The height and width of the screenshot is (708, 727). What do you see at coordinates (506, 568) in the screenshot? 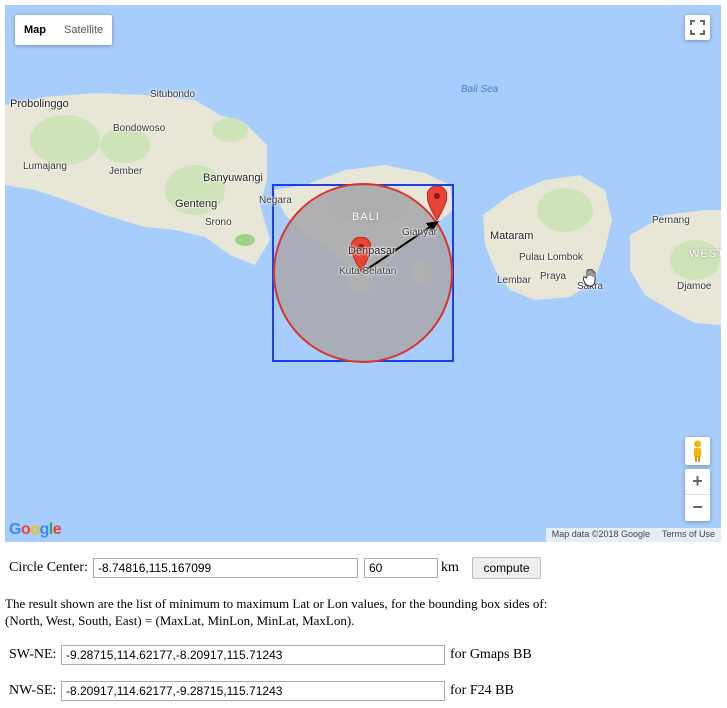
I see `compute-button: compute` at bounding box center [506, 568].